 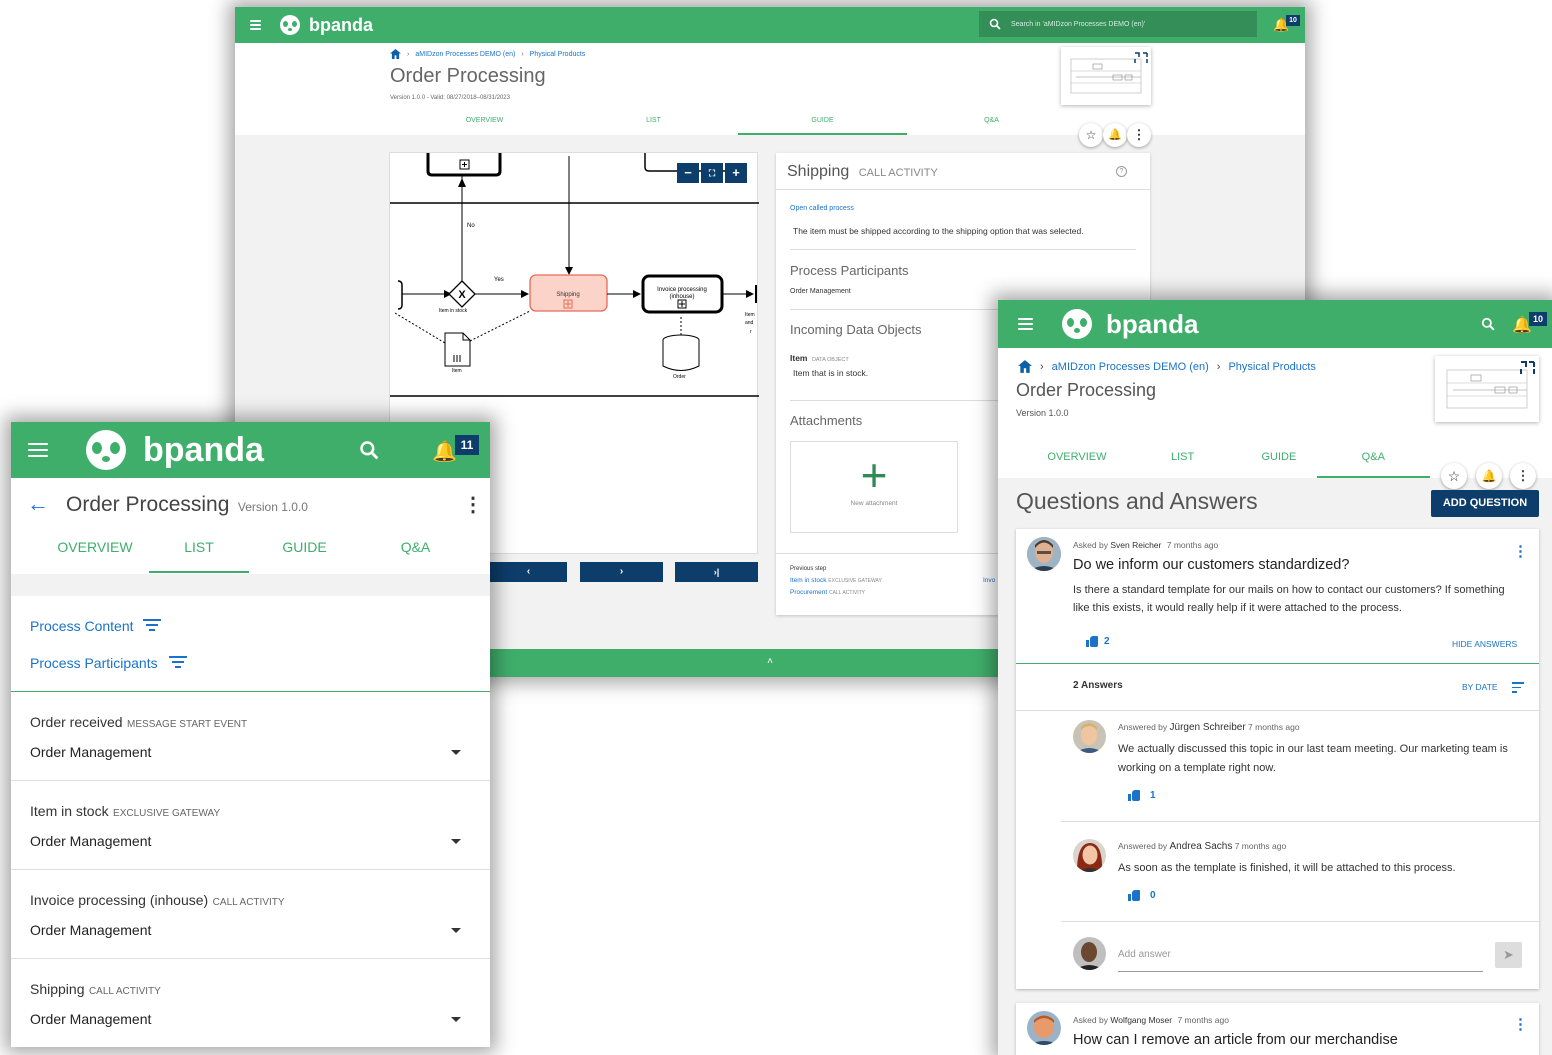 What do you see at coordinates (750, 315) in the screenshot?
I see `svg-text: Item` at bounding box center [750, 315].